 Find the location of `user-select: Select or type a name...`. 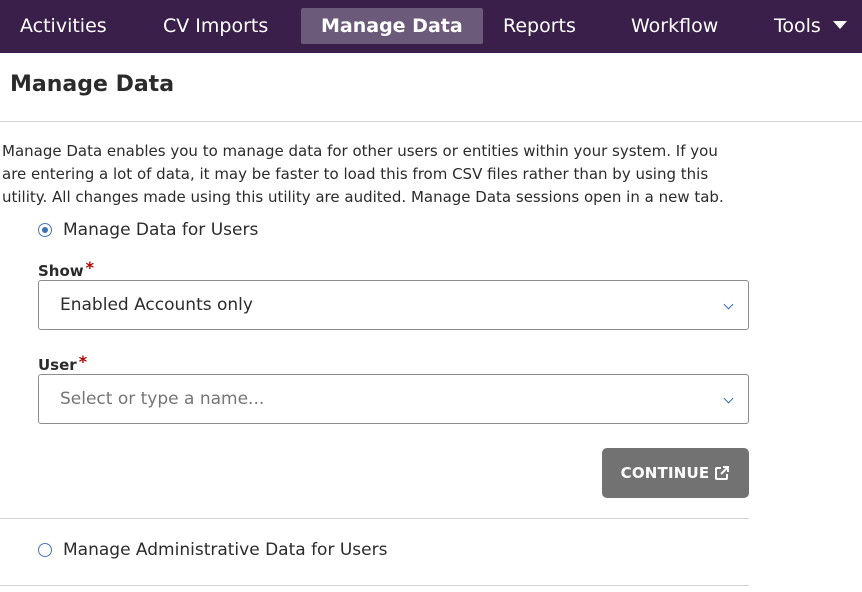

user-select: Select or type a name... is located at coordinates (393, 399).